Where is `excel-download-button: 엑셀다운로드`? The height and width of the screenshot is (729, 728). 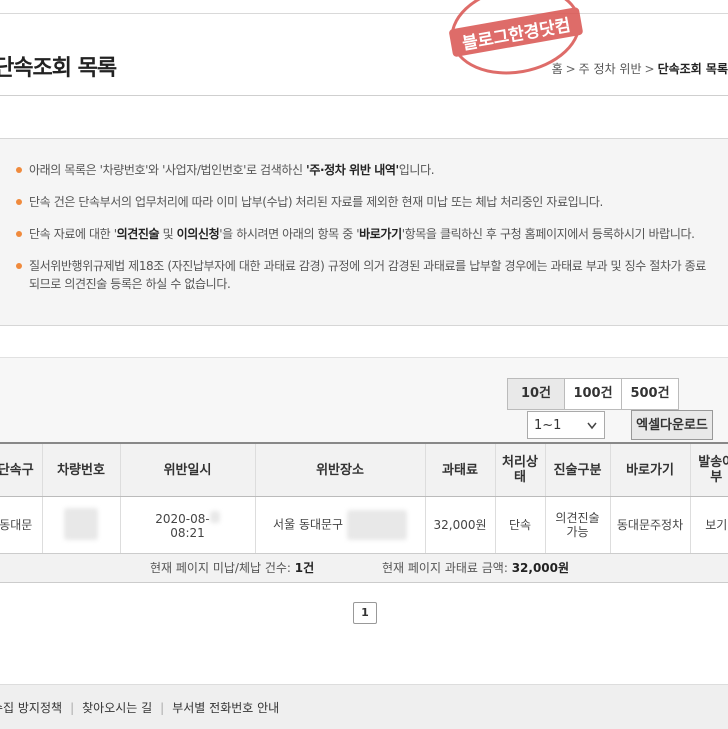 excel-download-button: 엑셀다운로드 is located at coordinates (672, 425).